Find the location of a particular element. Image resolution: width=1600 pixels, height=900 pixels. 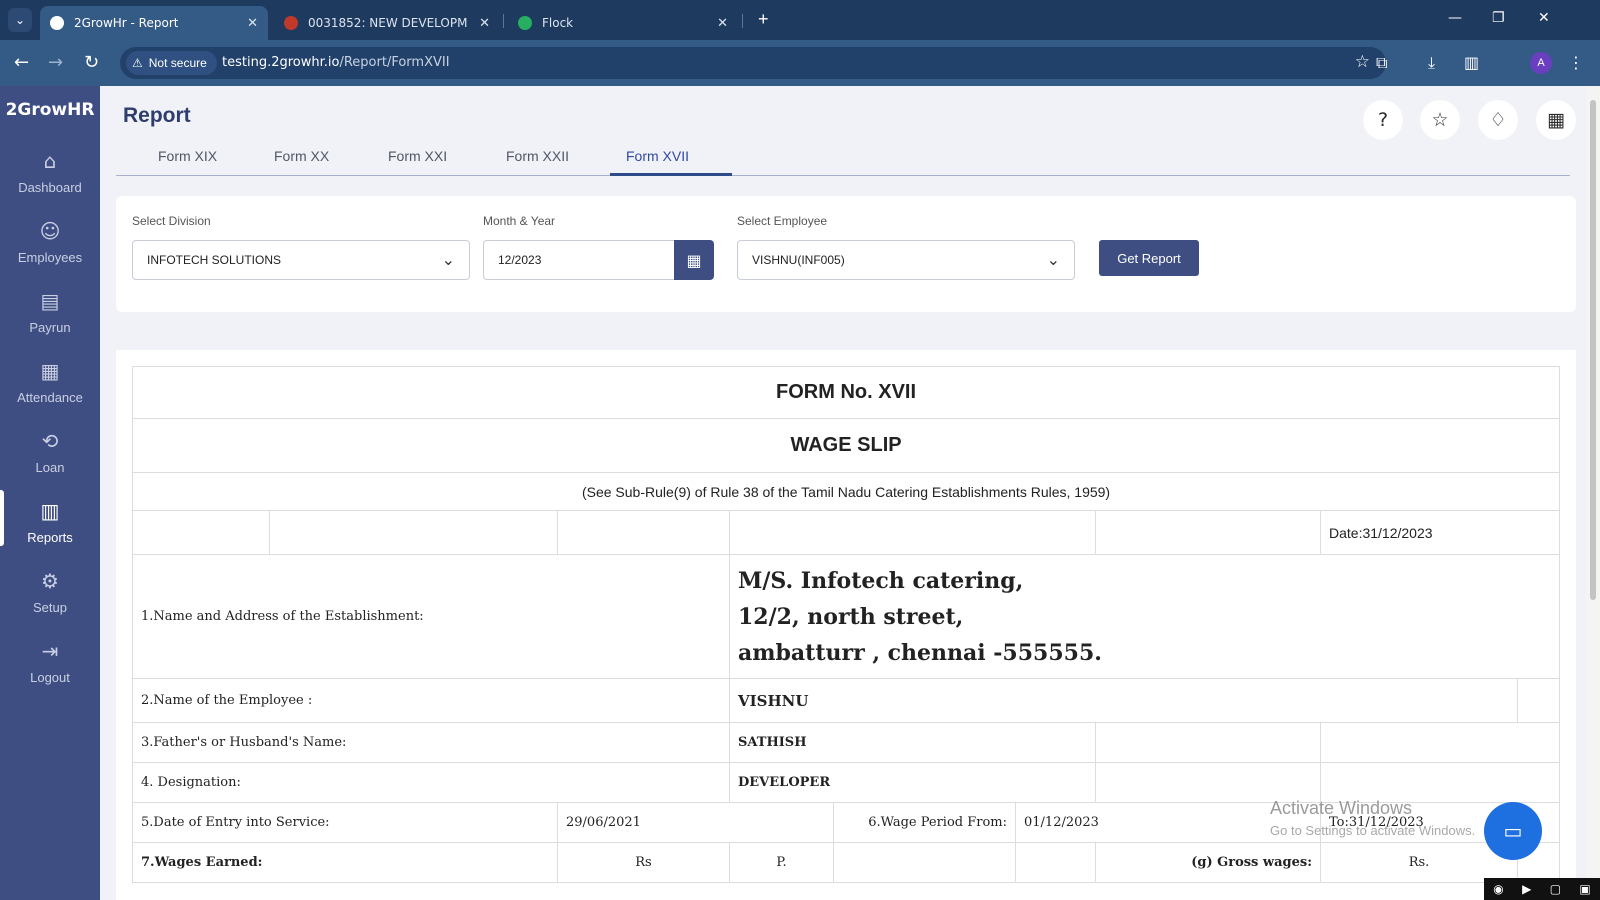

minimize-icon: — is located at coordinates (1455, 18).